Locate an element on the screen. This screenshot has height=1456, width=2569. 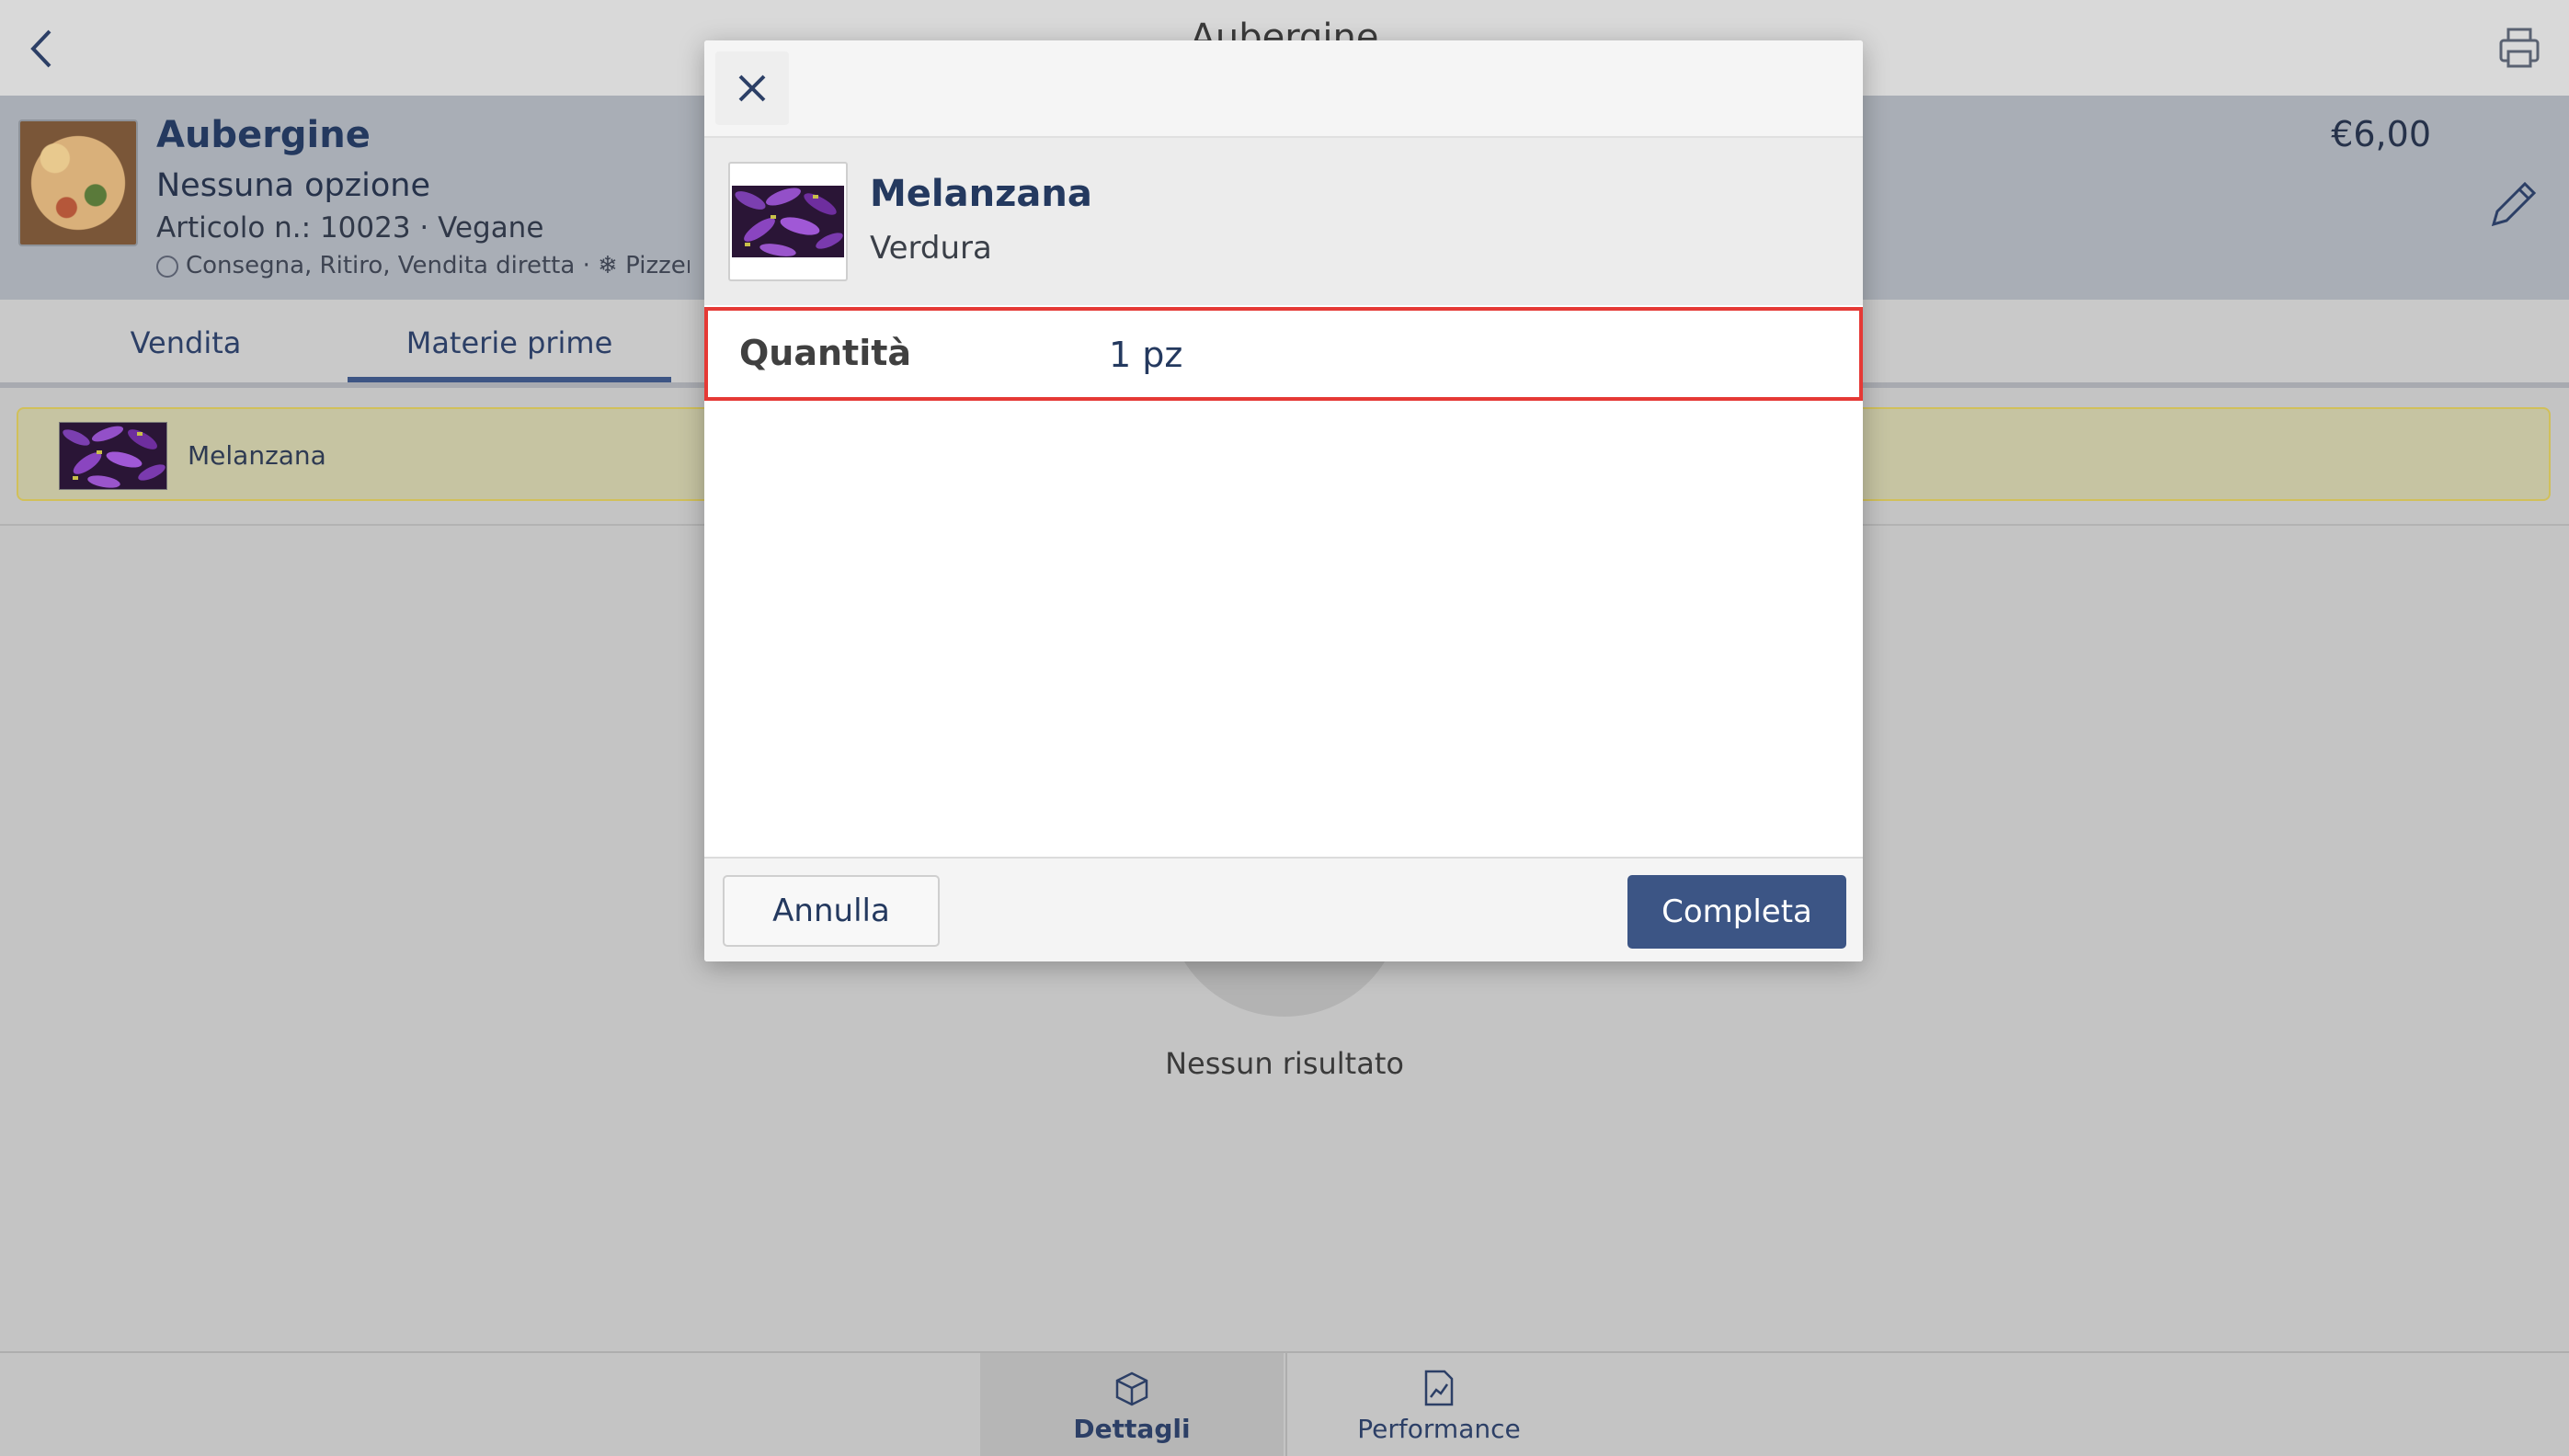
box-icon is located at coordinates (1131, 1388).